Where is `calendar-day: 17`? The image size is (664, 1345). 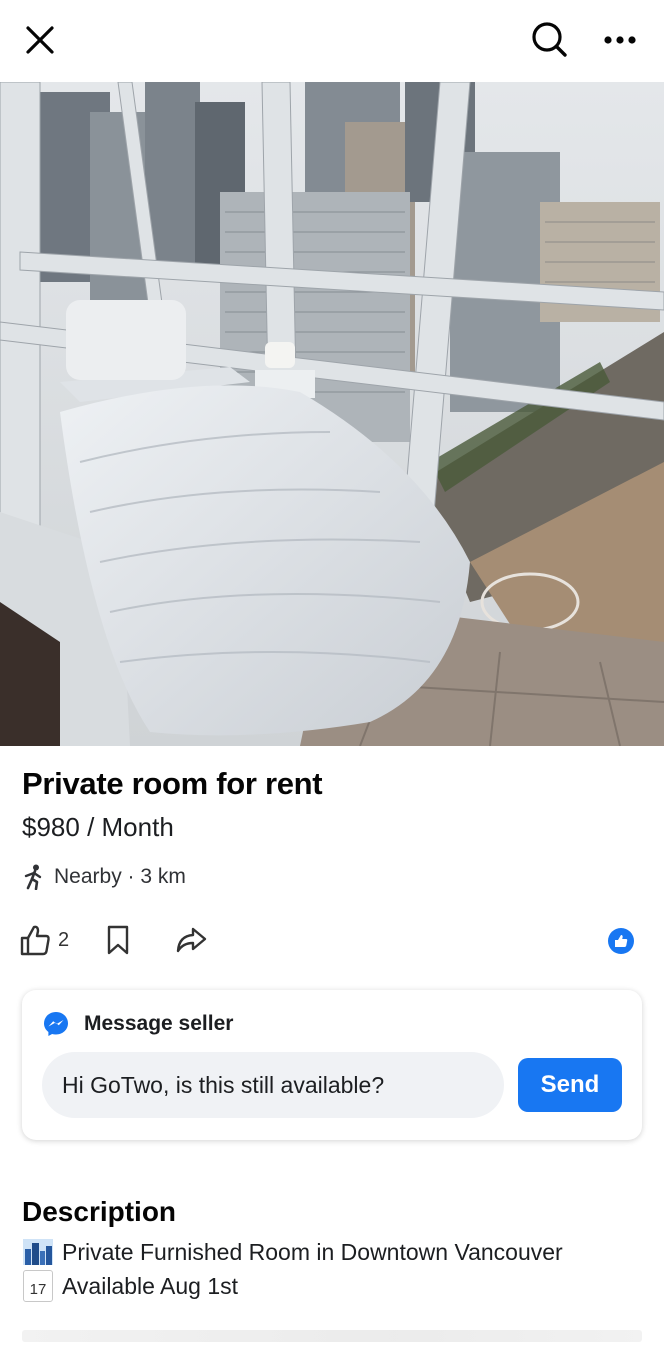
calendar-day: 17 is located at coordinates (38, 1289).